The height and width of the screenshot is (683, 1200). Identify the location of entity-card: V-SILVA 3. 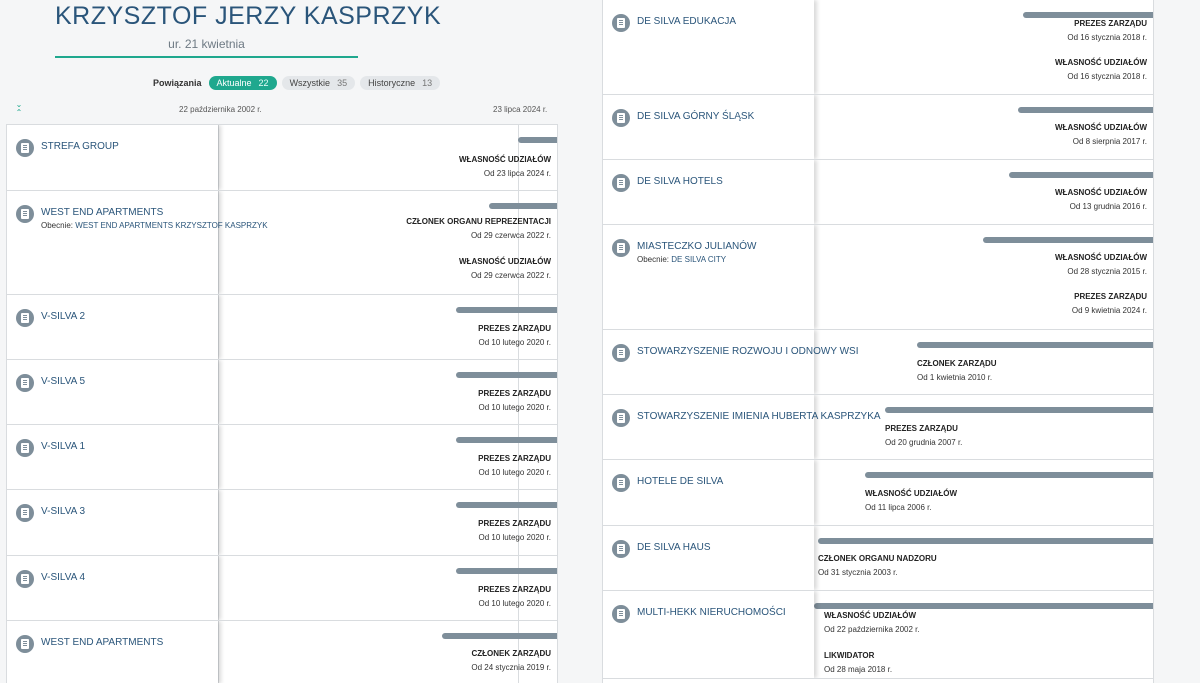
(112, 522).